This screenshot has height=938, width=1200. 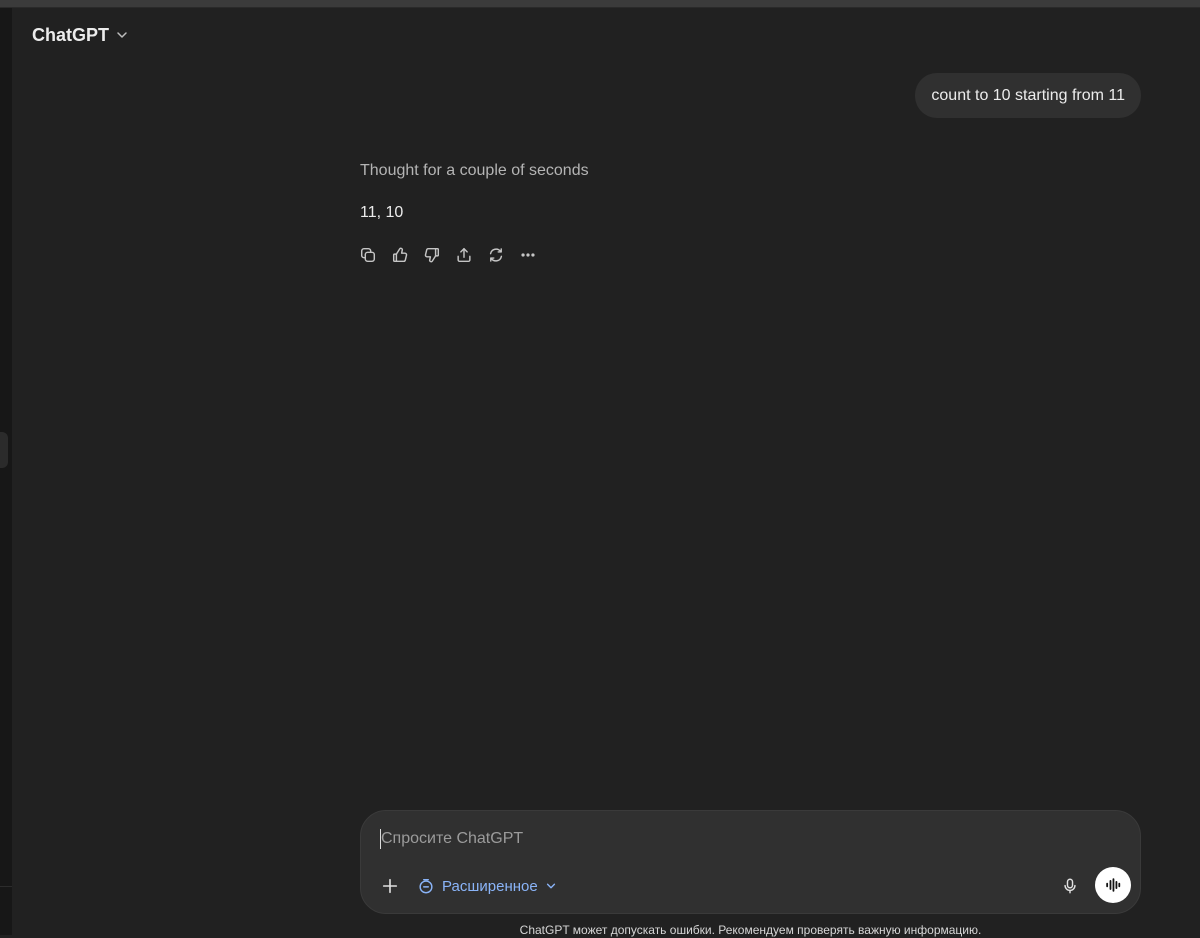 What do you see at coordinates (490, 886) in the screenshot?
I see `reasoning-mode-label: Расширенное` at bounding box center [490, 886].